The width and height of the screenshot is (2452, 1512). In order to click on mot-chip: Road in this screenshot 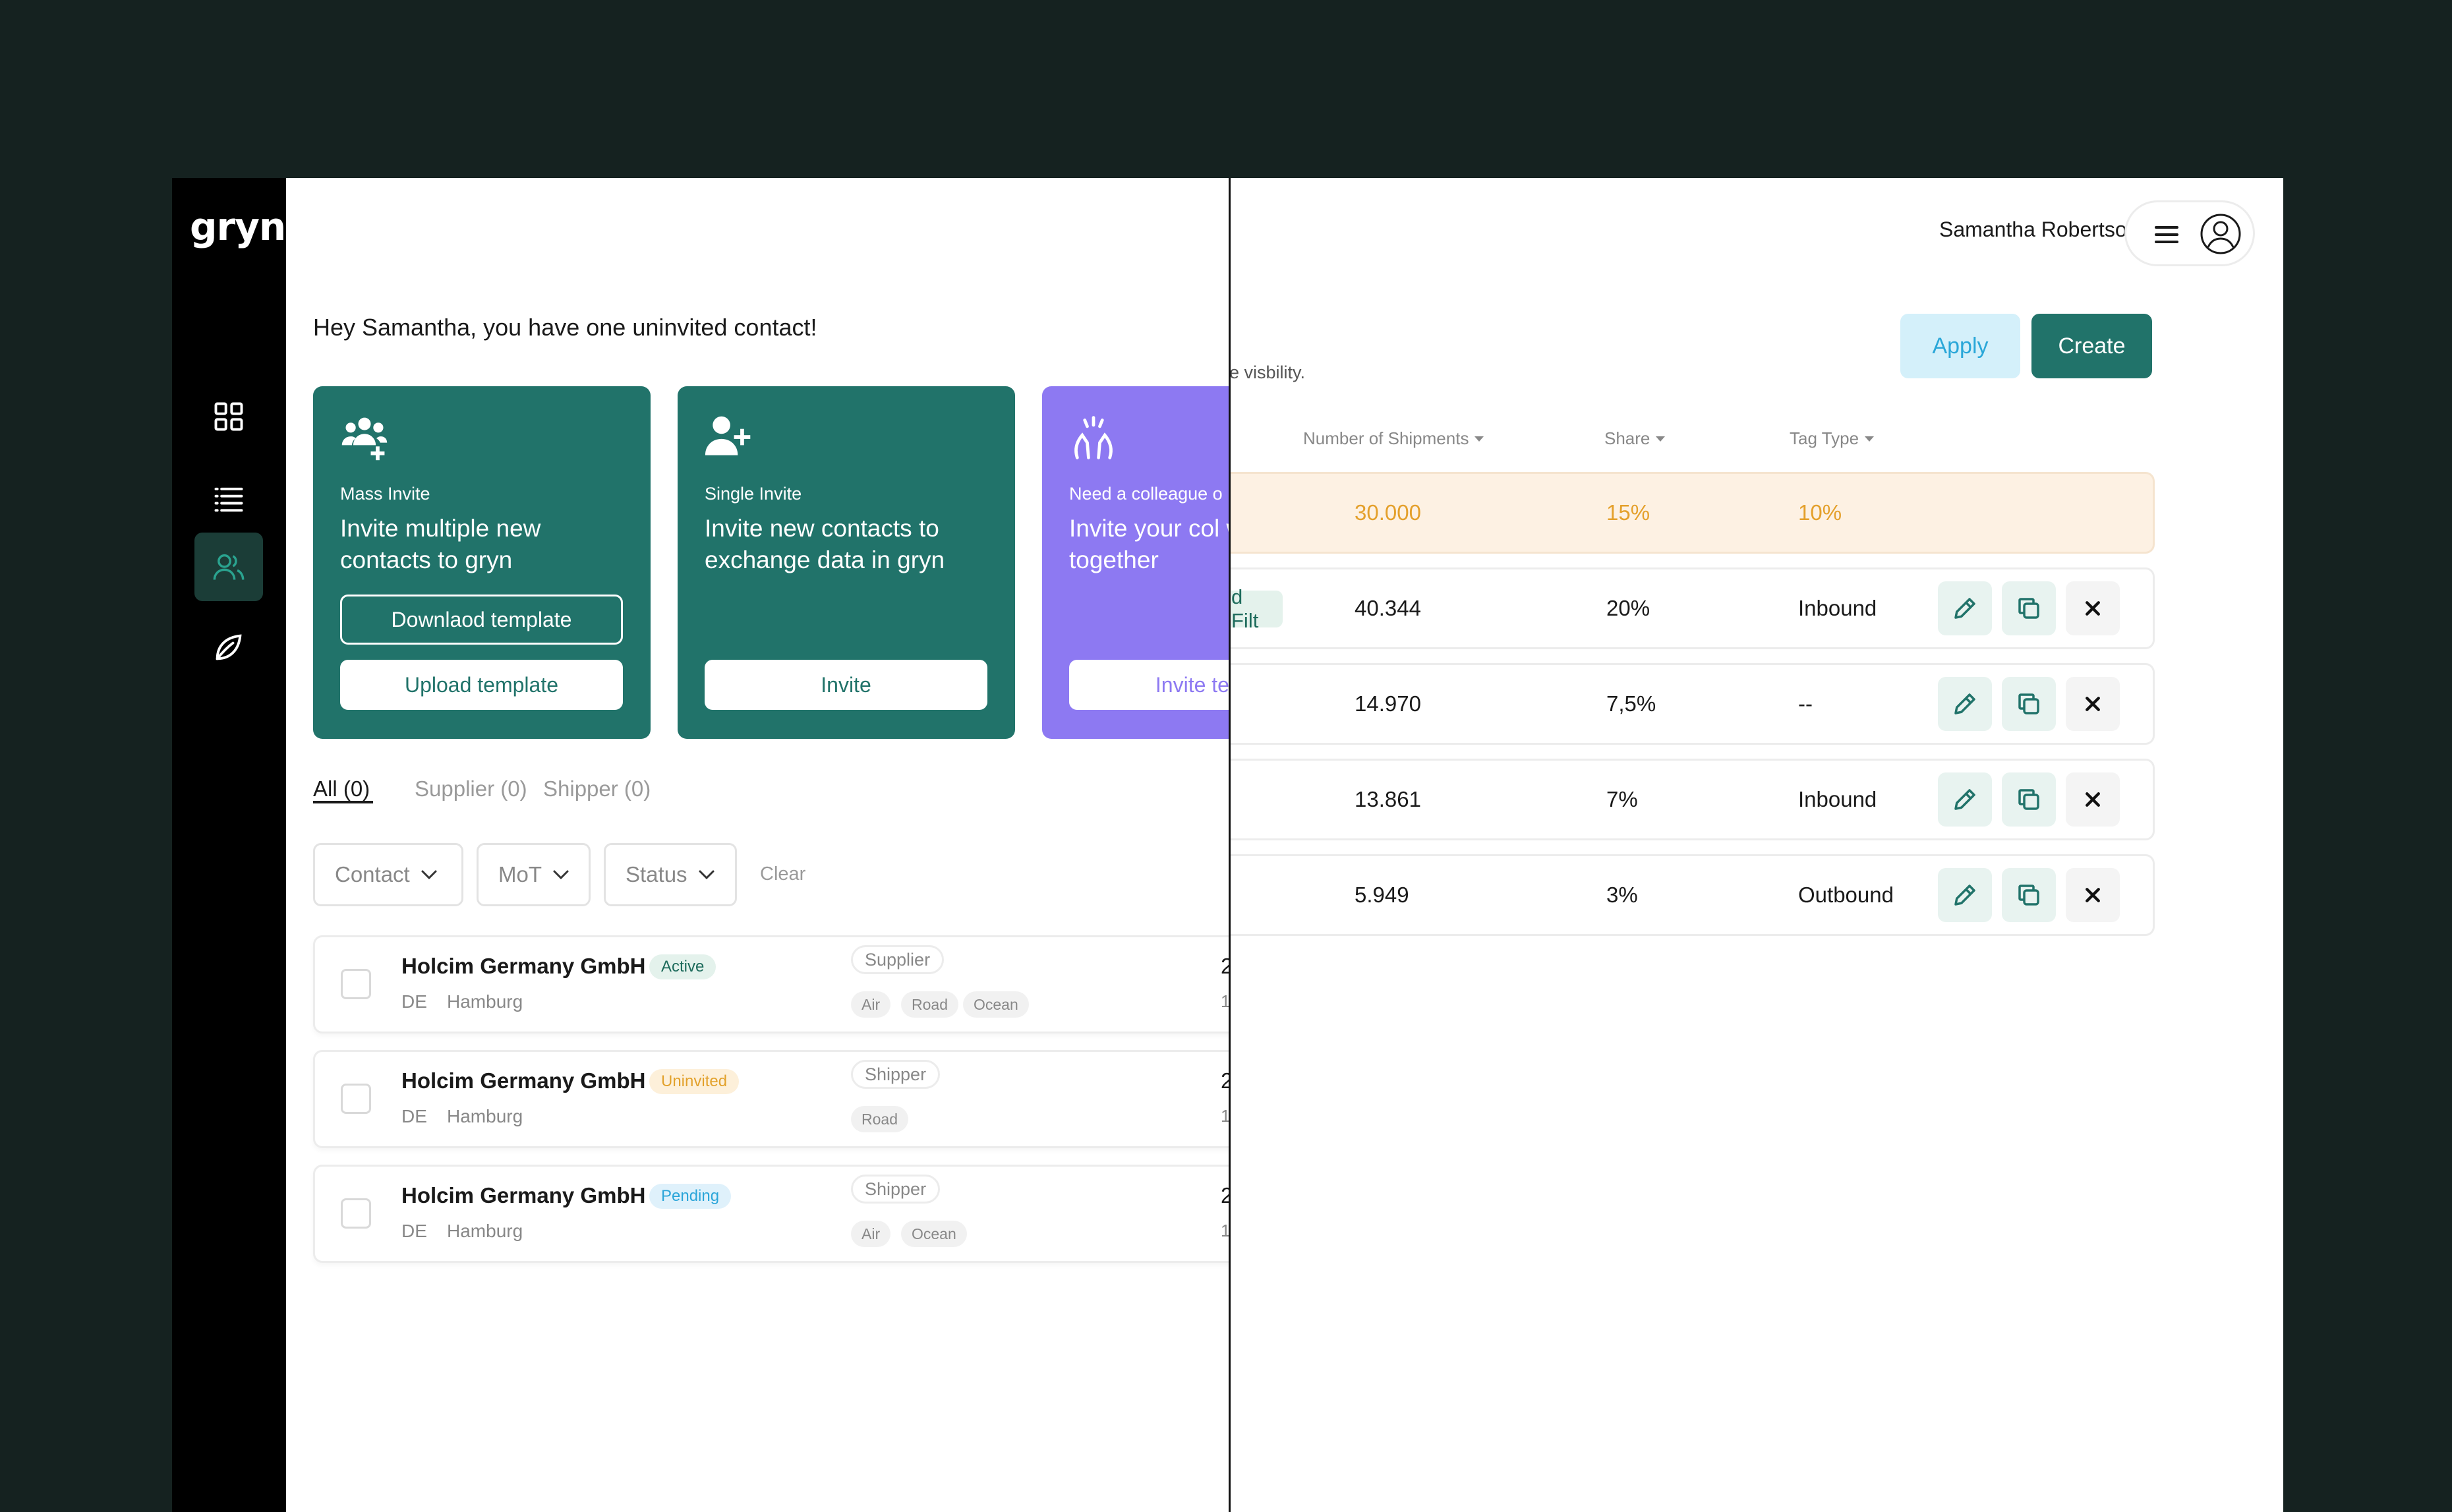, I will do `click(879, 1119)`.